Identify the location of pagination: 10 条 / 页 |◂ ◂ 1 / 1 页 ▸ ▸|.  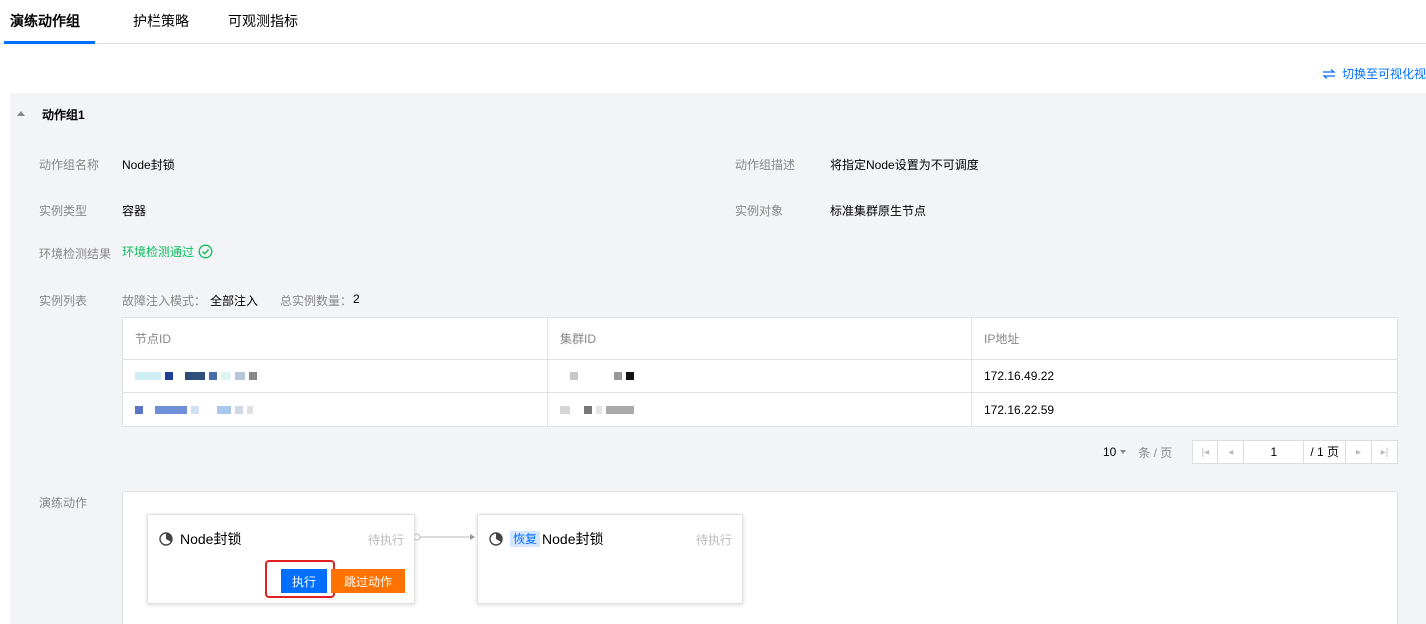
(1250, 452).